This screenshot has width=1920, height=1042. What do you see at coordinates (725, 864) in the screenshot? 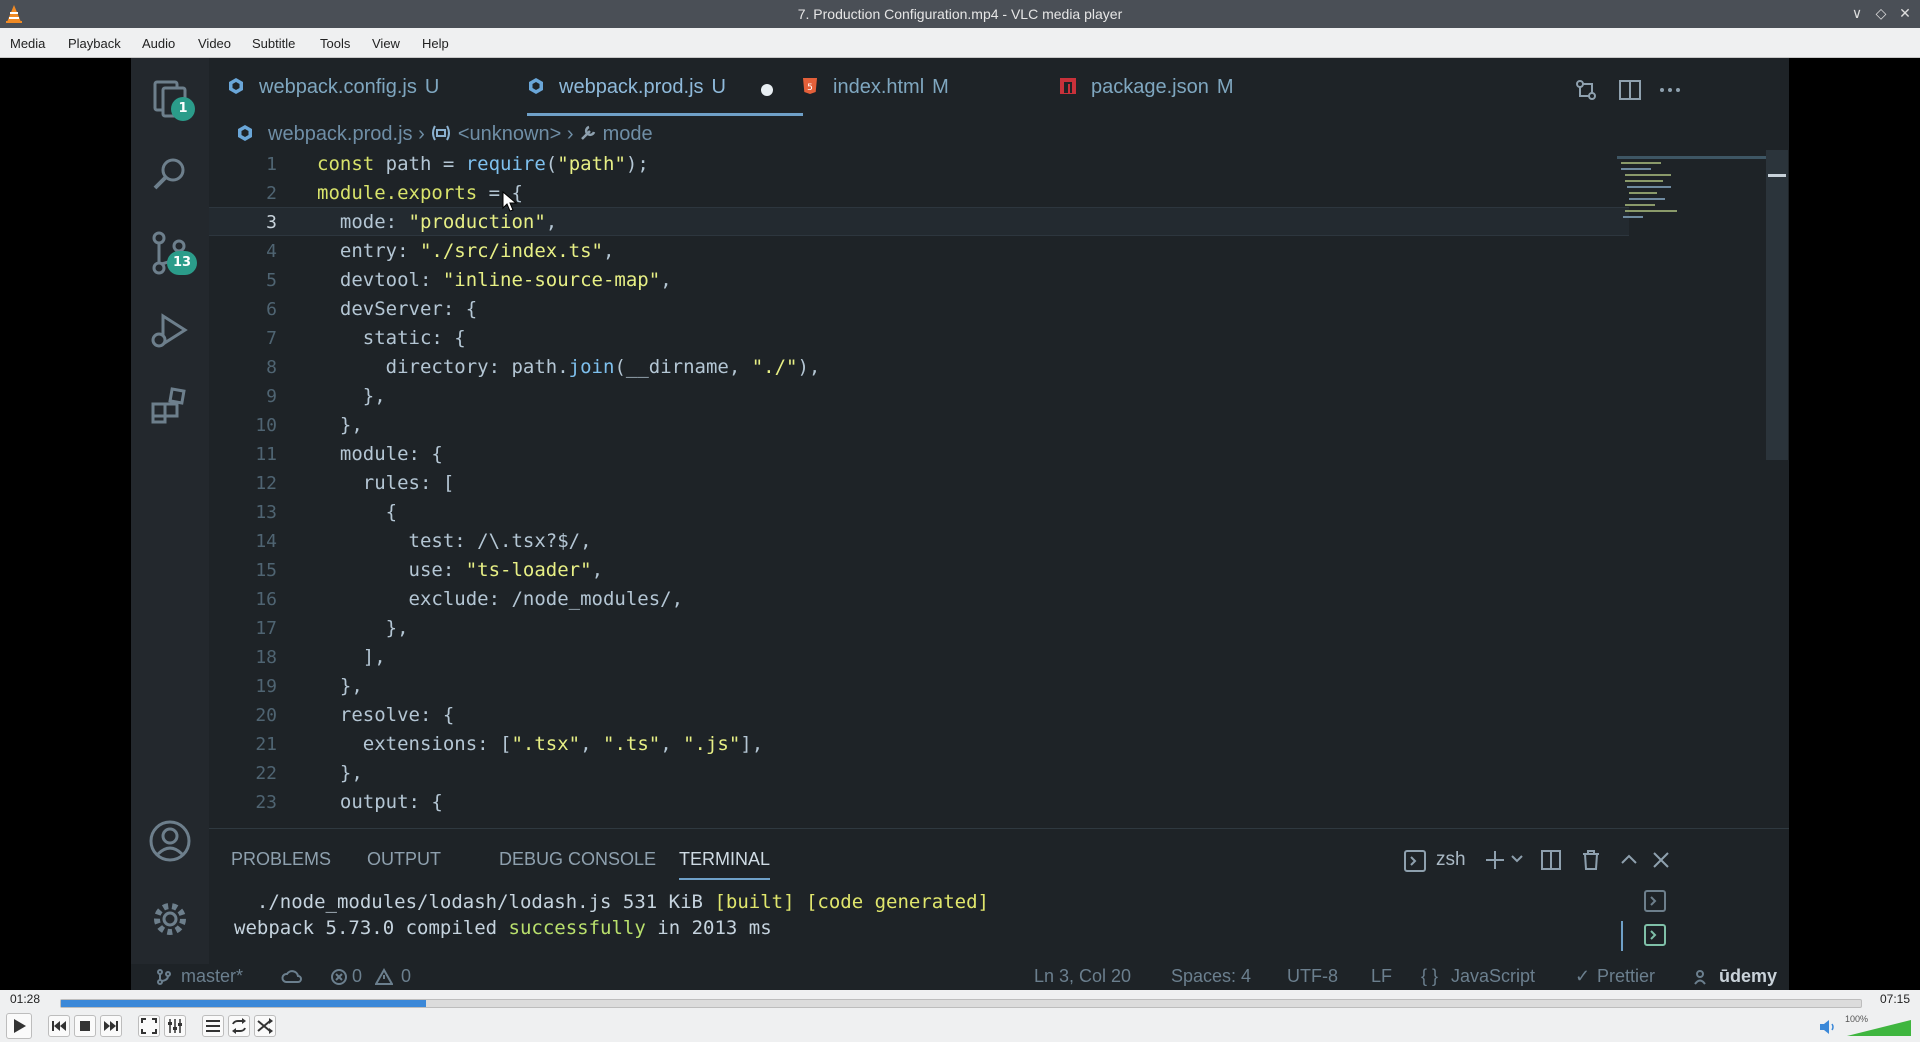
I see `tab-terminal: TERMINAL` at bounding box center [725, 864].